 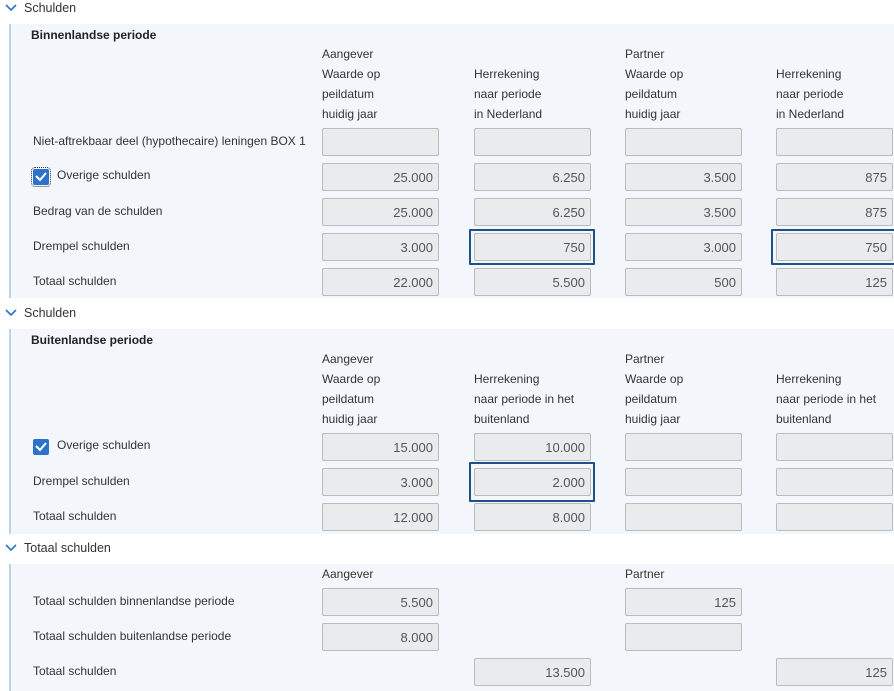 What do you see at coordinates (524, 399) in the screenshot?
I see `col-header-herrekening-aangever: Herrekening naar periode in het buitenland` at bounding box center [524, 399].